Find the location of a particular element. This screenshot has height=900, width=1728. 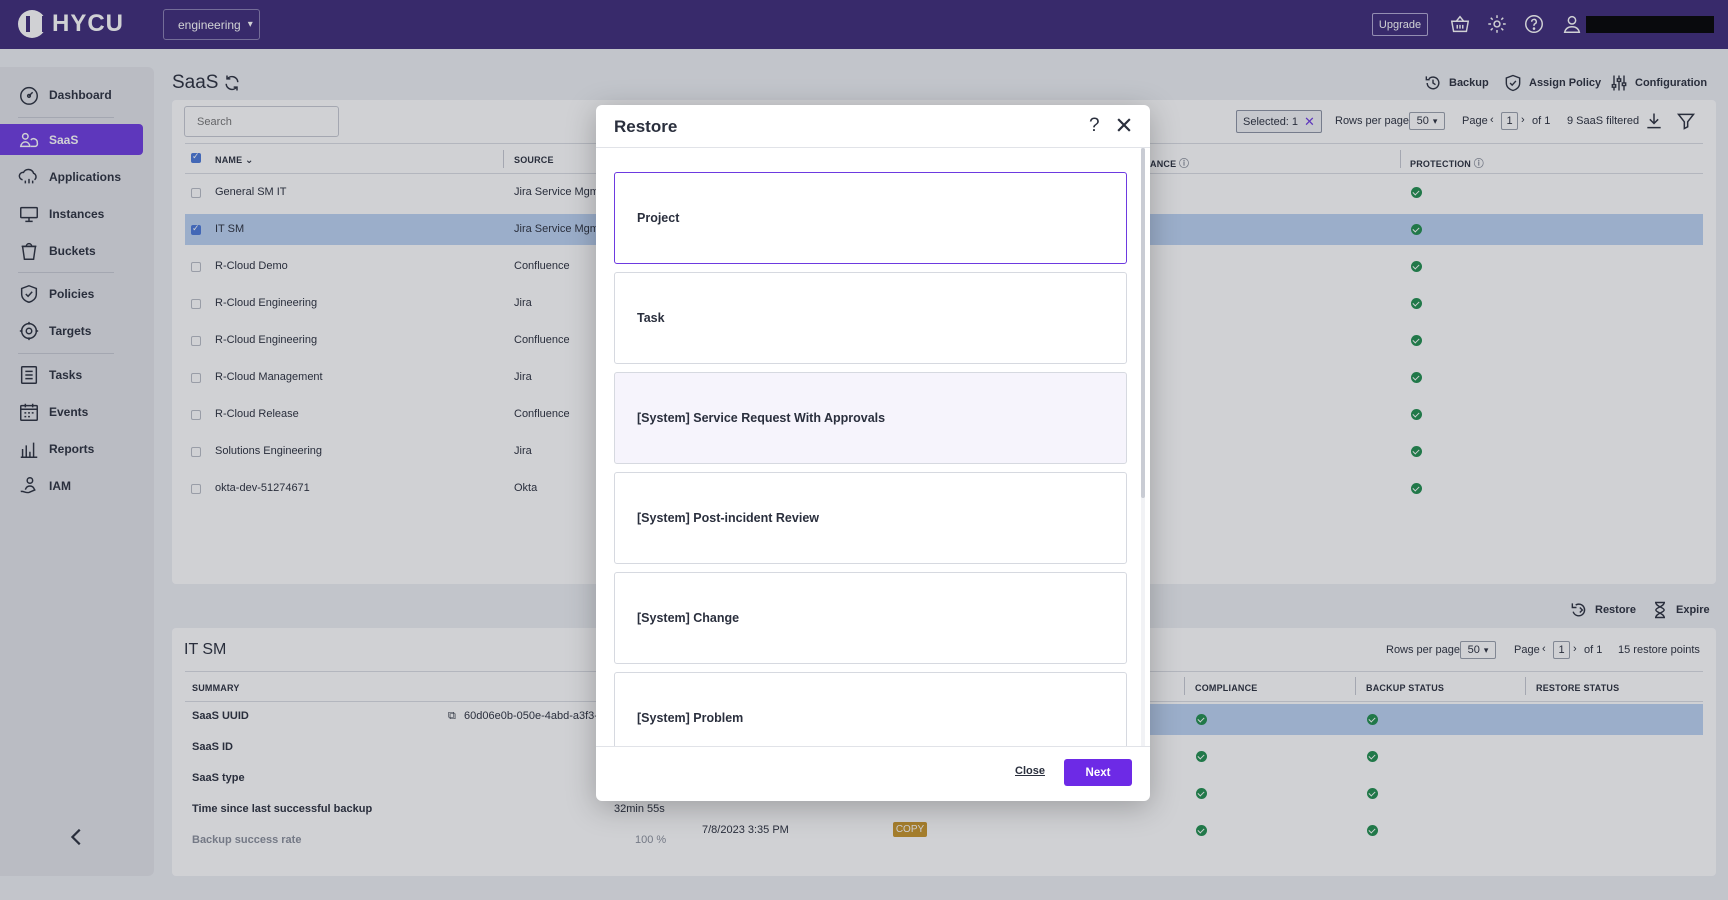

restore-option-problem: [System] Problem is located at coordinates (870, 709).